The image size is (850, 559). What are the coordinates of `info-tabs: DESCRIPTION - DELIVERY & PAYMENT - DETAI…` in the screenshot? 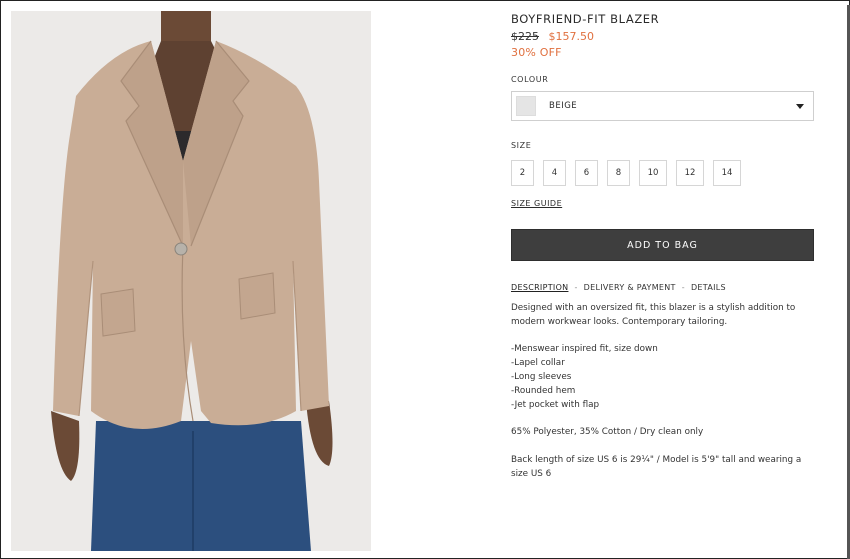 It's located at (662, 287).